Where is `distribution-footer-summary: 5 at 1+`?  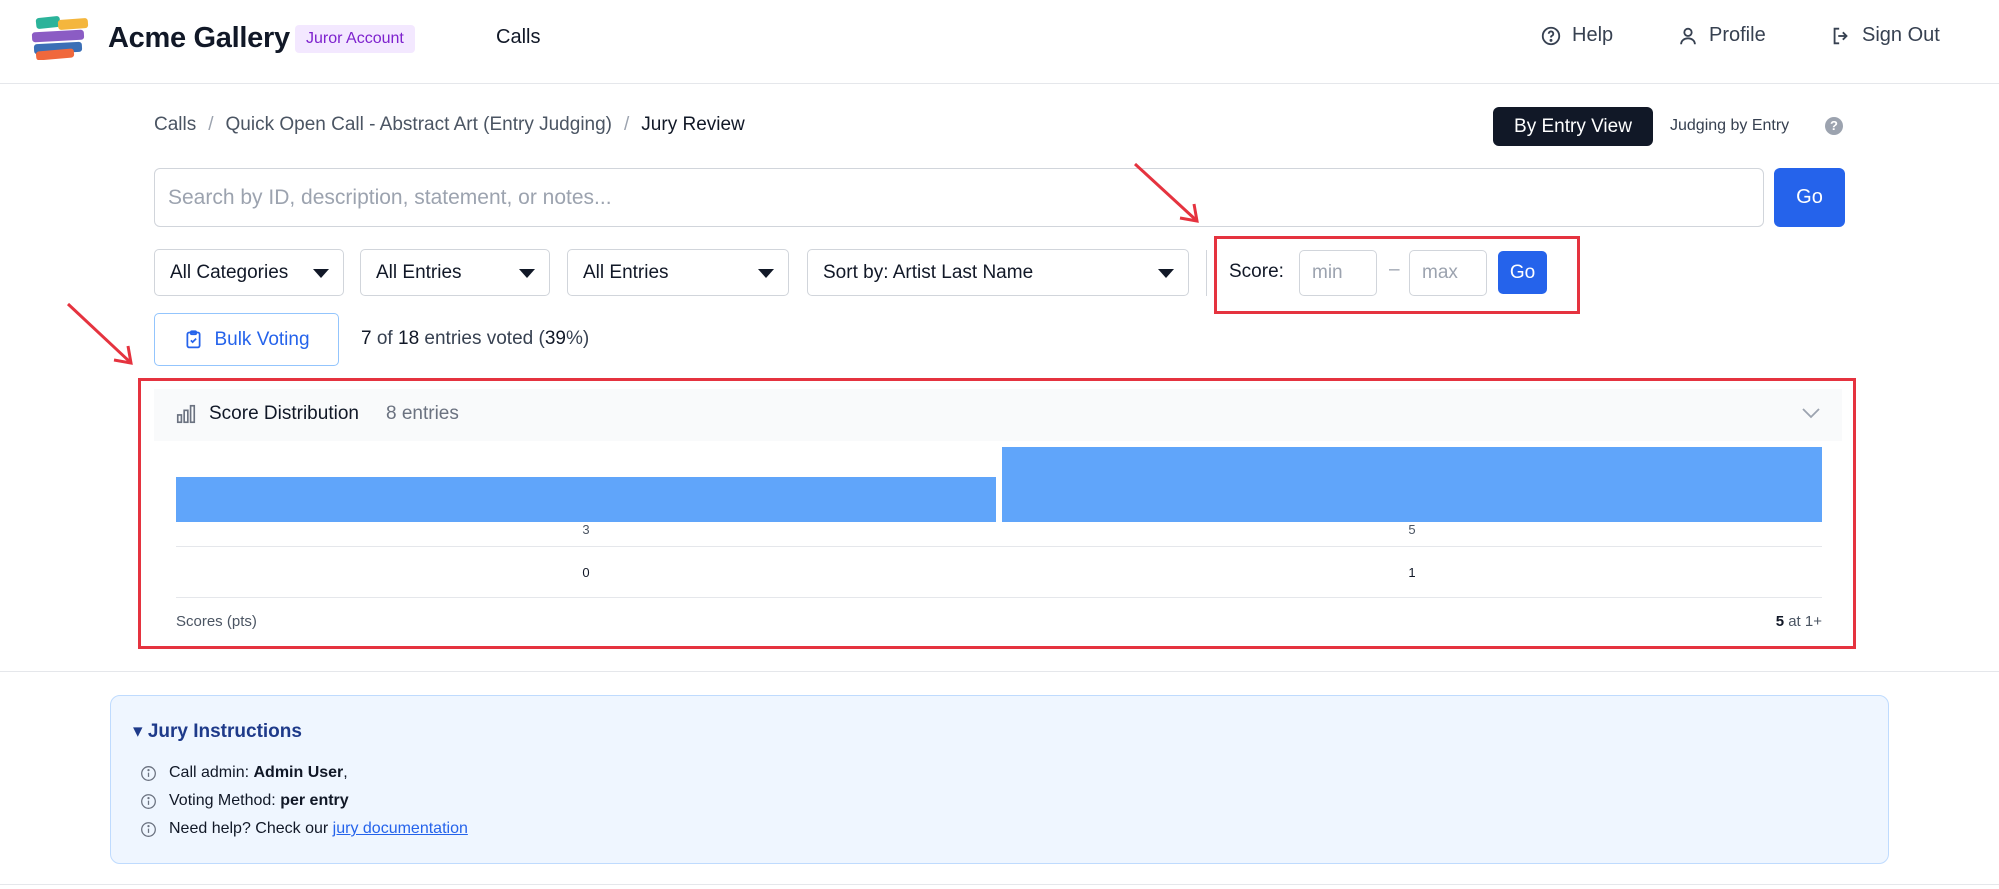
distribution-footer-summary: 5 at 1+ is located at coordinates (1799, 621).